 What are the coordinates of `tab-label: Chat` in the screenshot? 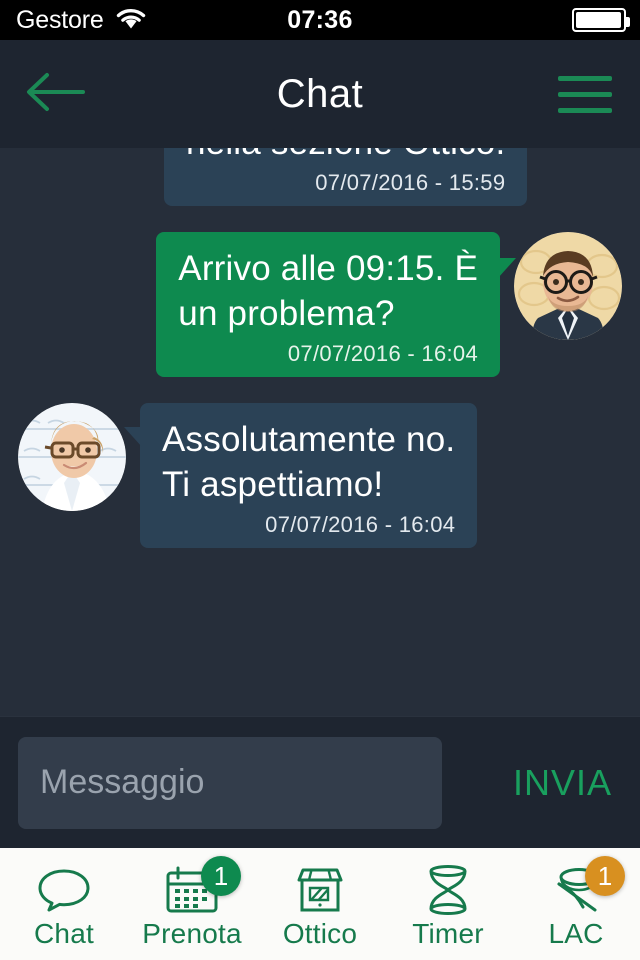 It's located at (64, 933).